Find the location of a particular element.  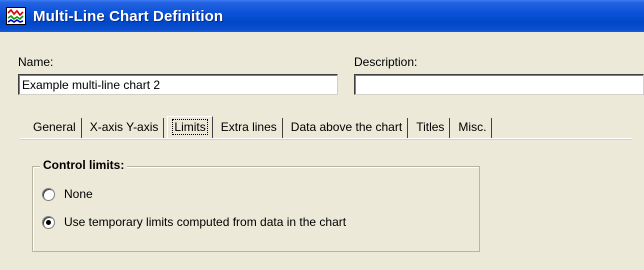

chart-app-icon is located at coordinates (16, 16).